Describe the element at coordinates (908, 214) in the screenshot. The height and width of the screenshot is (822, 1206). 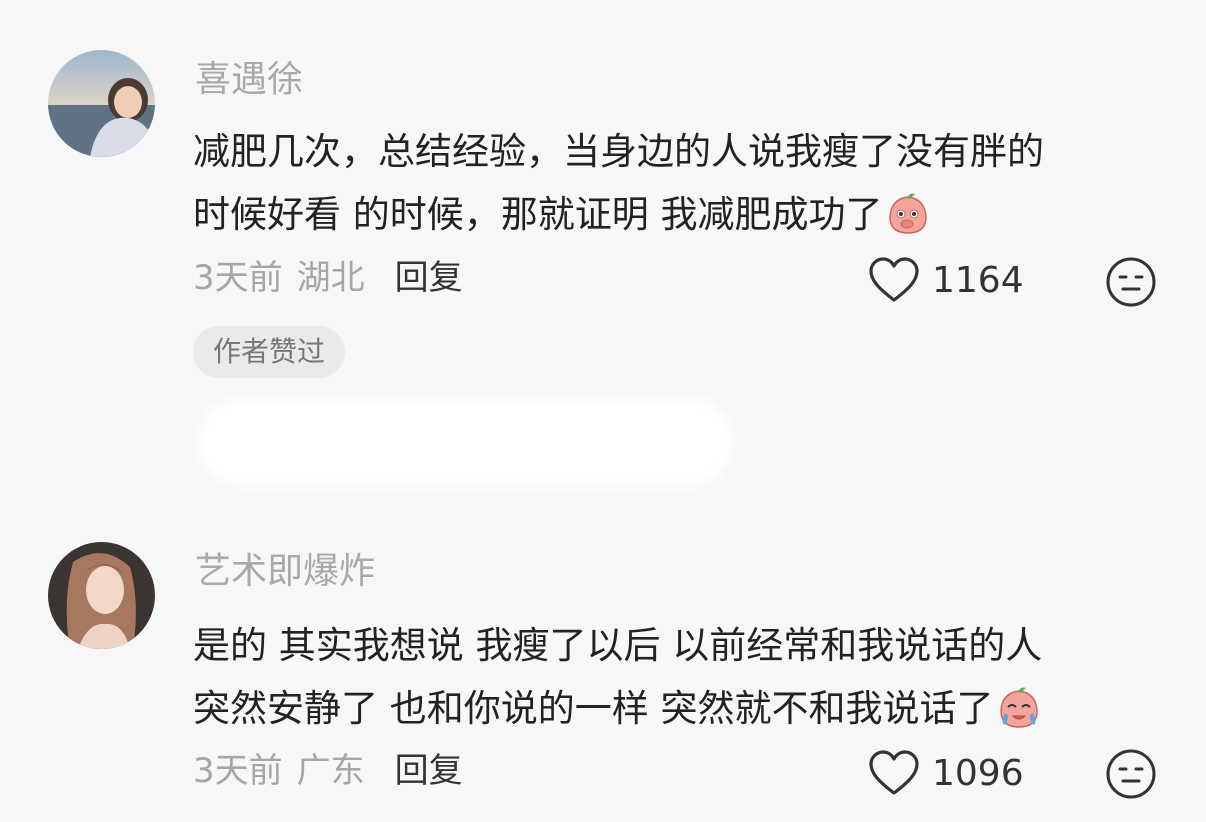
I see `shy-peach-emoji` at that location.